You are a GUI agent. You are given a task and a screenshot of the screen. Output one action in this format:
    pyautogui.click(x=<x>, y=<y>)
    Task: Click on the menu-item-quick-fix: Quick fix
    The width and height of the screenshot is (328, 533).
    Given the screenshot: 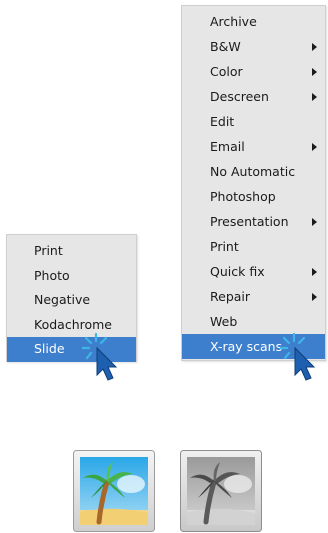 What is the action you would take?
    pyautogui.click(x=253, y=271)
    